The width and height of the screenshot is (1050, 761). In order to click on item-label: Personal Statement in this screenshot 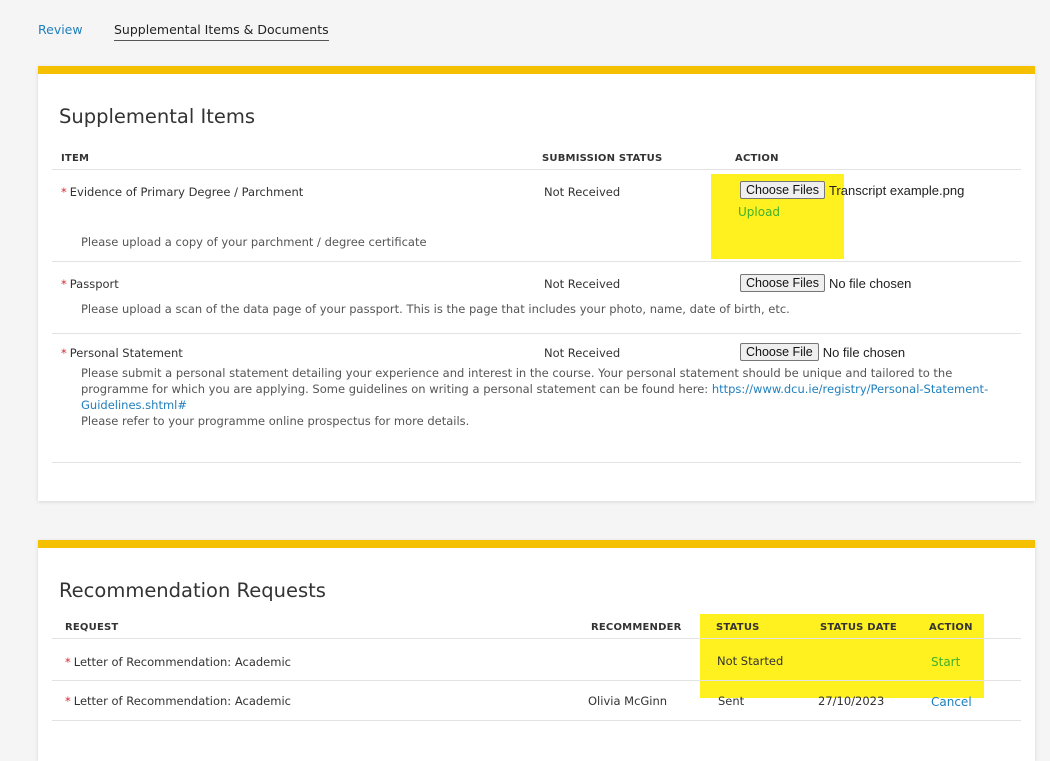, I will do `click(126, 353)`.